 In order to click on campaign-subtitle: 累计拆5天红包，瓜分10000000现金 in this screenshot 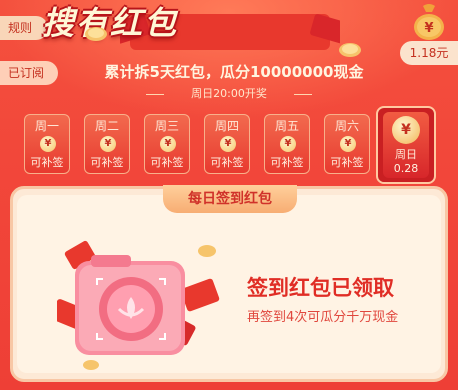, I will do `click(234, 72)`.